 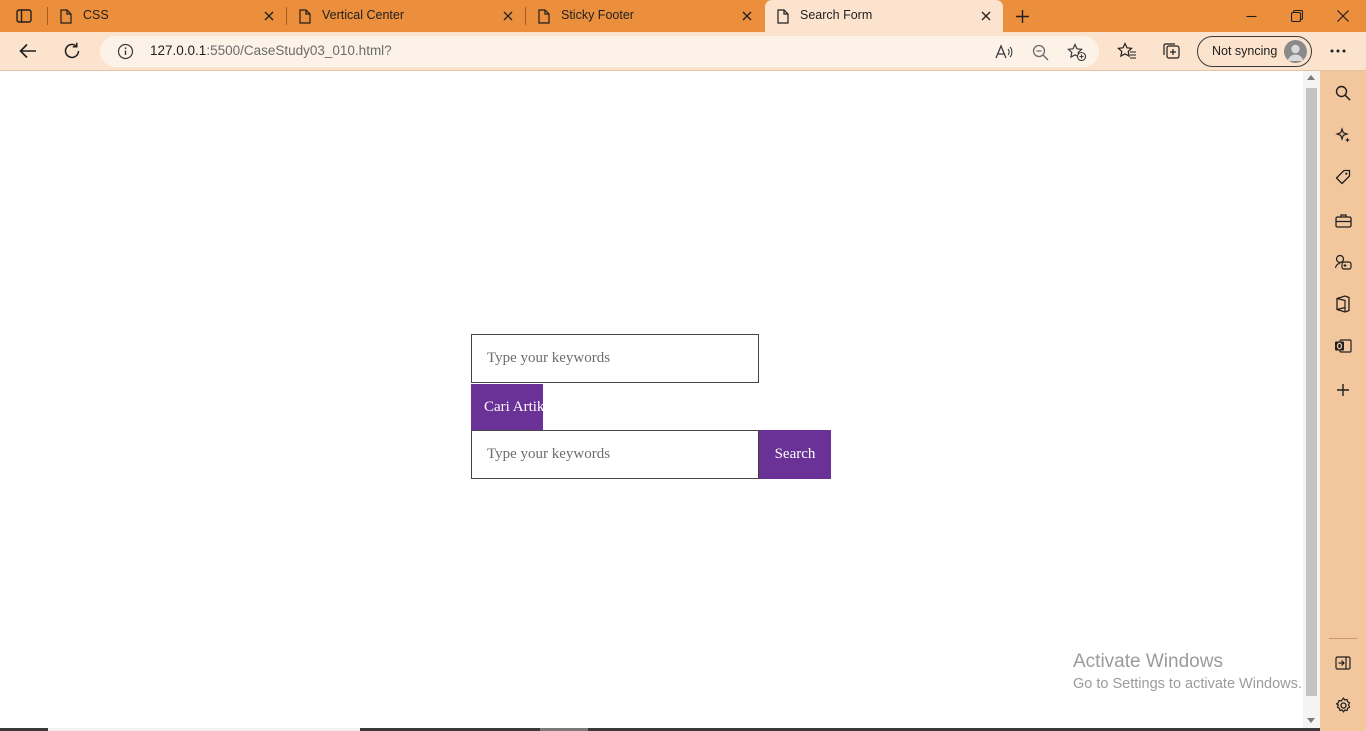 I want to click on sidebar-outlook-button, so click(x=1343, y=346).